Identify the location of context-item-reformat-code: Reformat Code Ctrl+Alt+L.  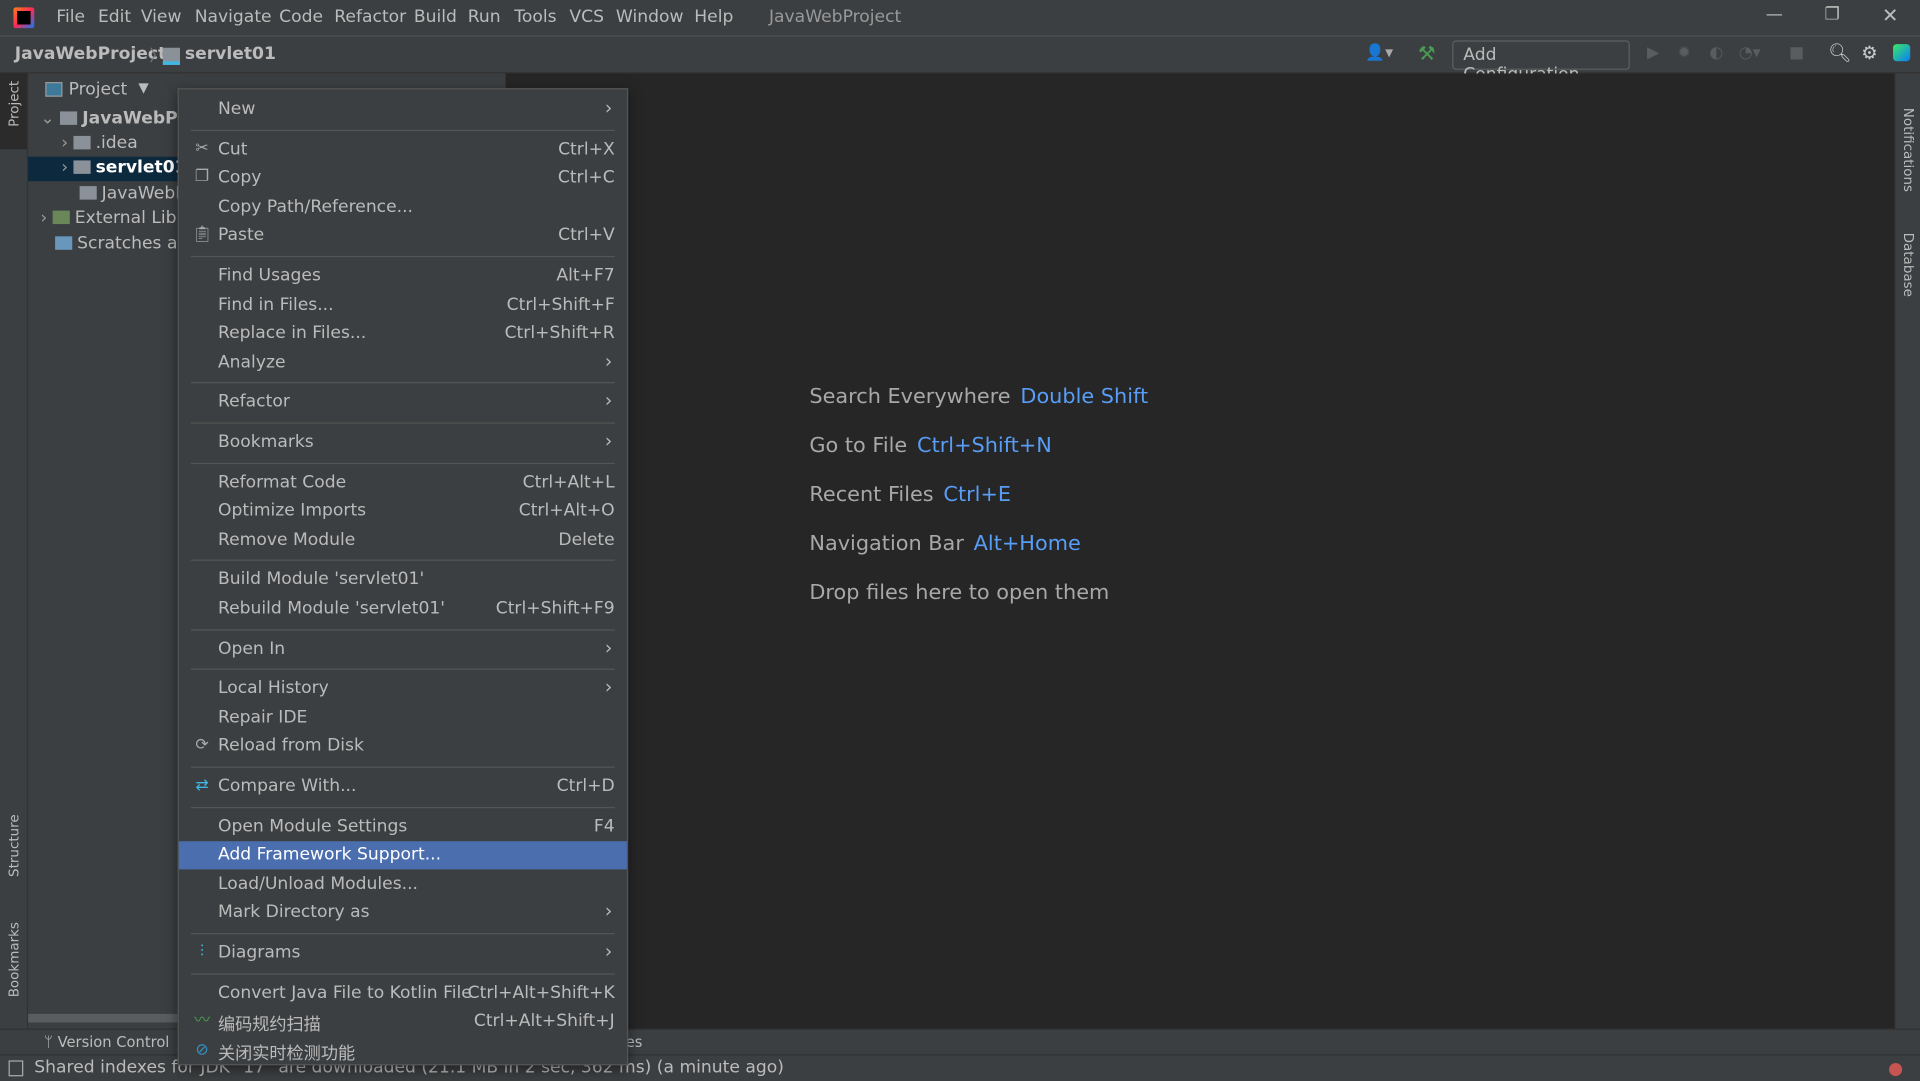
(403, 482).